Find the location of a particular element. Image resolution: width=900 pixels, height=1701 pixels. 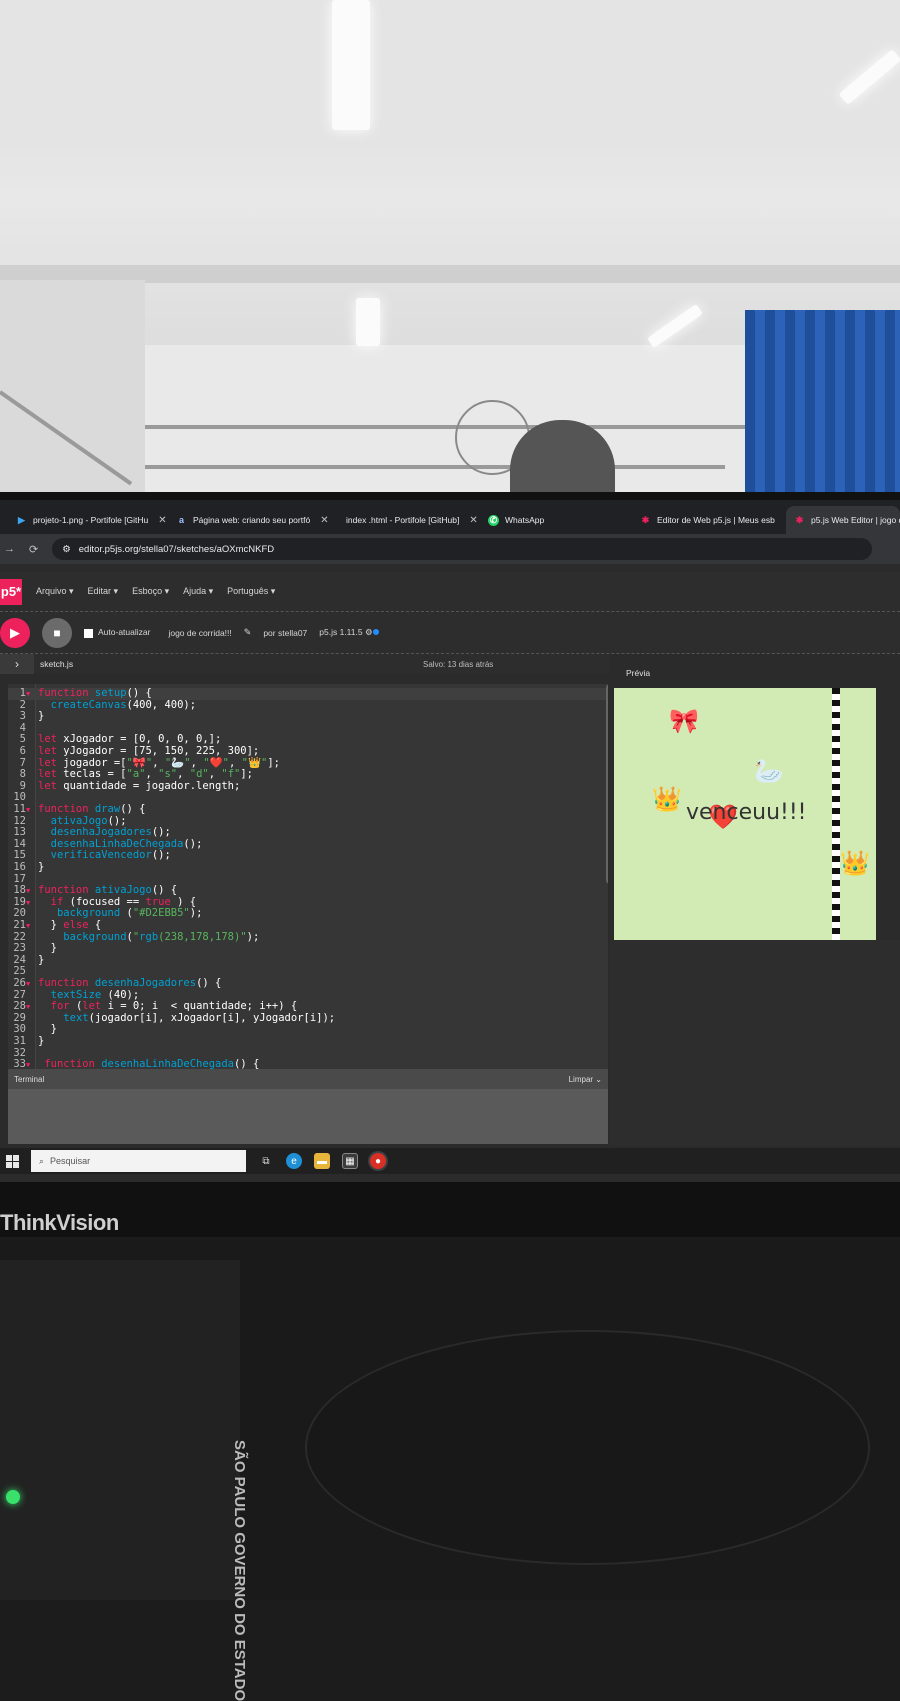

whatsapp-icon: ✆ is located at coordinates (493, 520).